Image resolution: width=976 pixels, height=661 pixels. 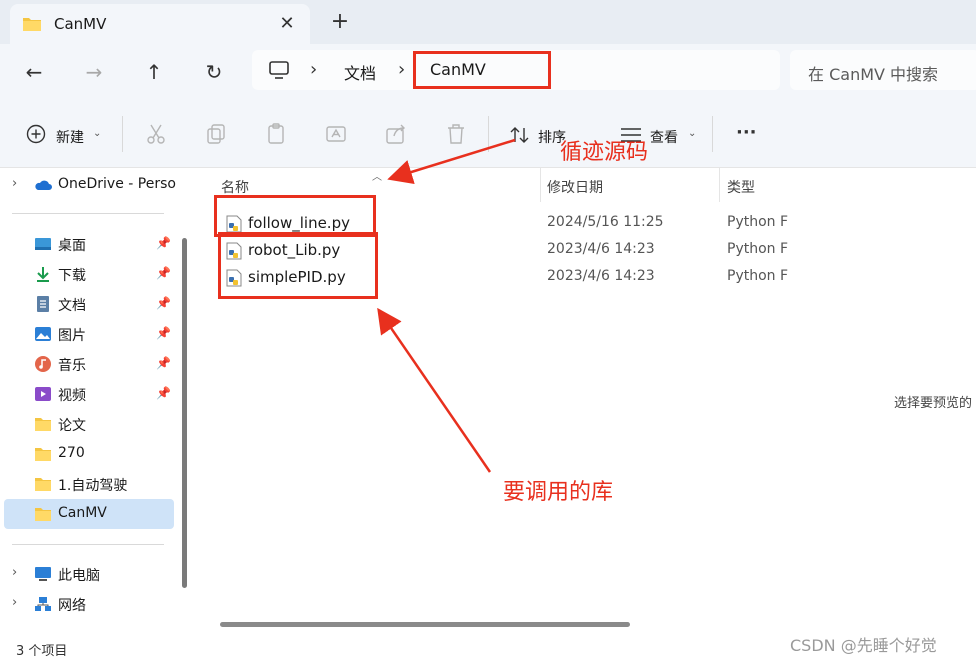 What do you see at coordinates (604, 152) in the screenshot?
I see `annotation-source-label: 循迹源码` at bounding box center [604, 152].